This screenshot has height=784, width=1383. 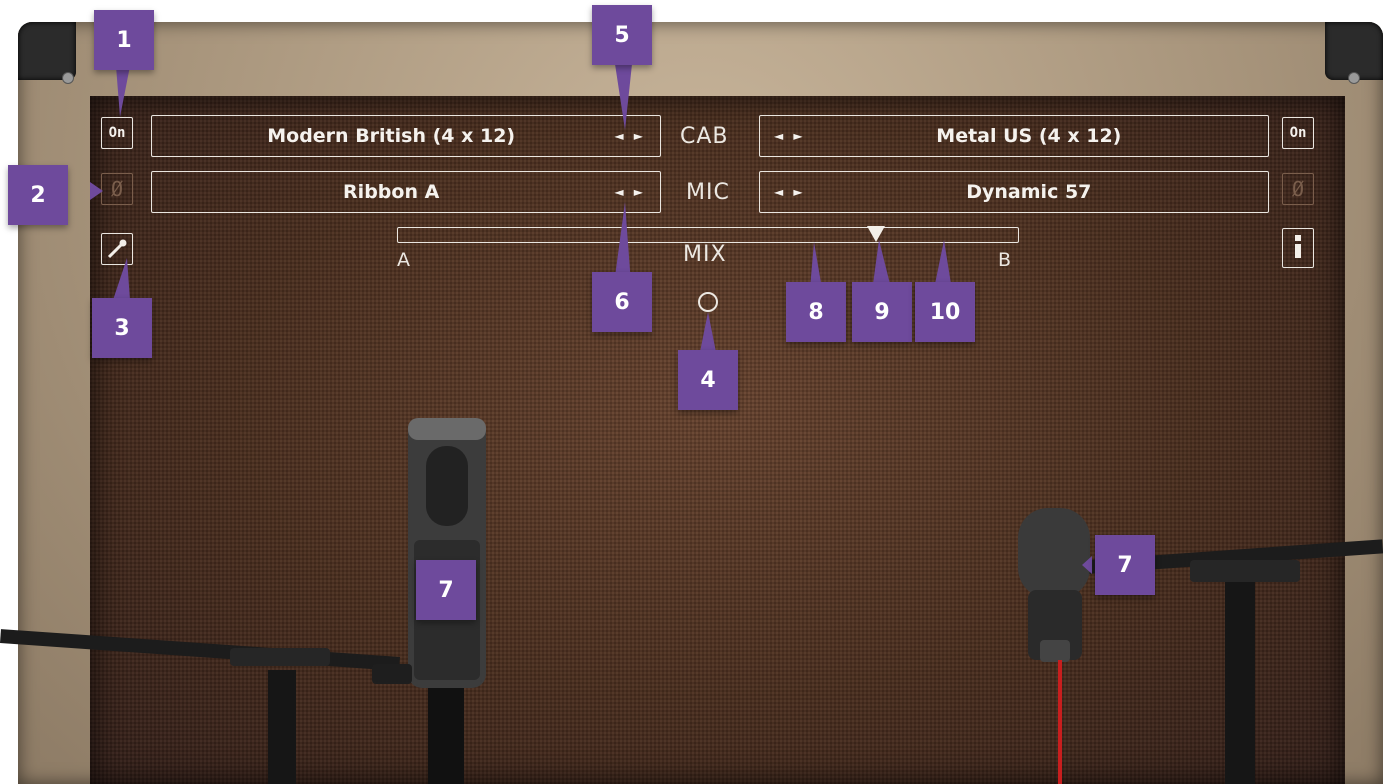 I want to click on callout-4: 4, so click(x=708, y=380).